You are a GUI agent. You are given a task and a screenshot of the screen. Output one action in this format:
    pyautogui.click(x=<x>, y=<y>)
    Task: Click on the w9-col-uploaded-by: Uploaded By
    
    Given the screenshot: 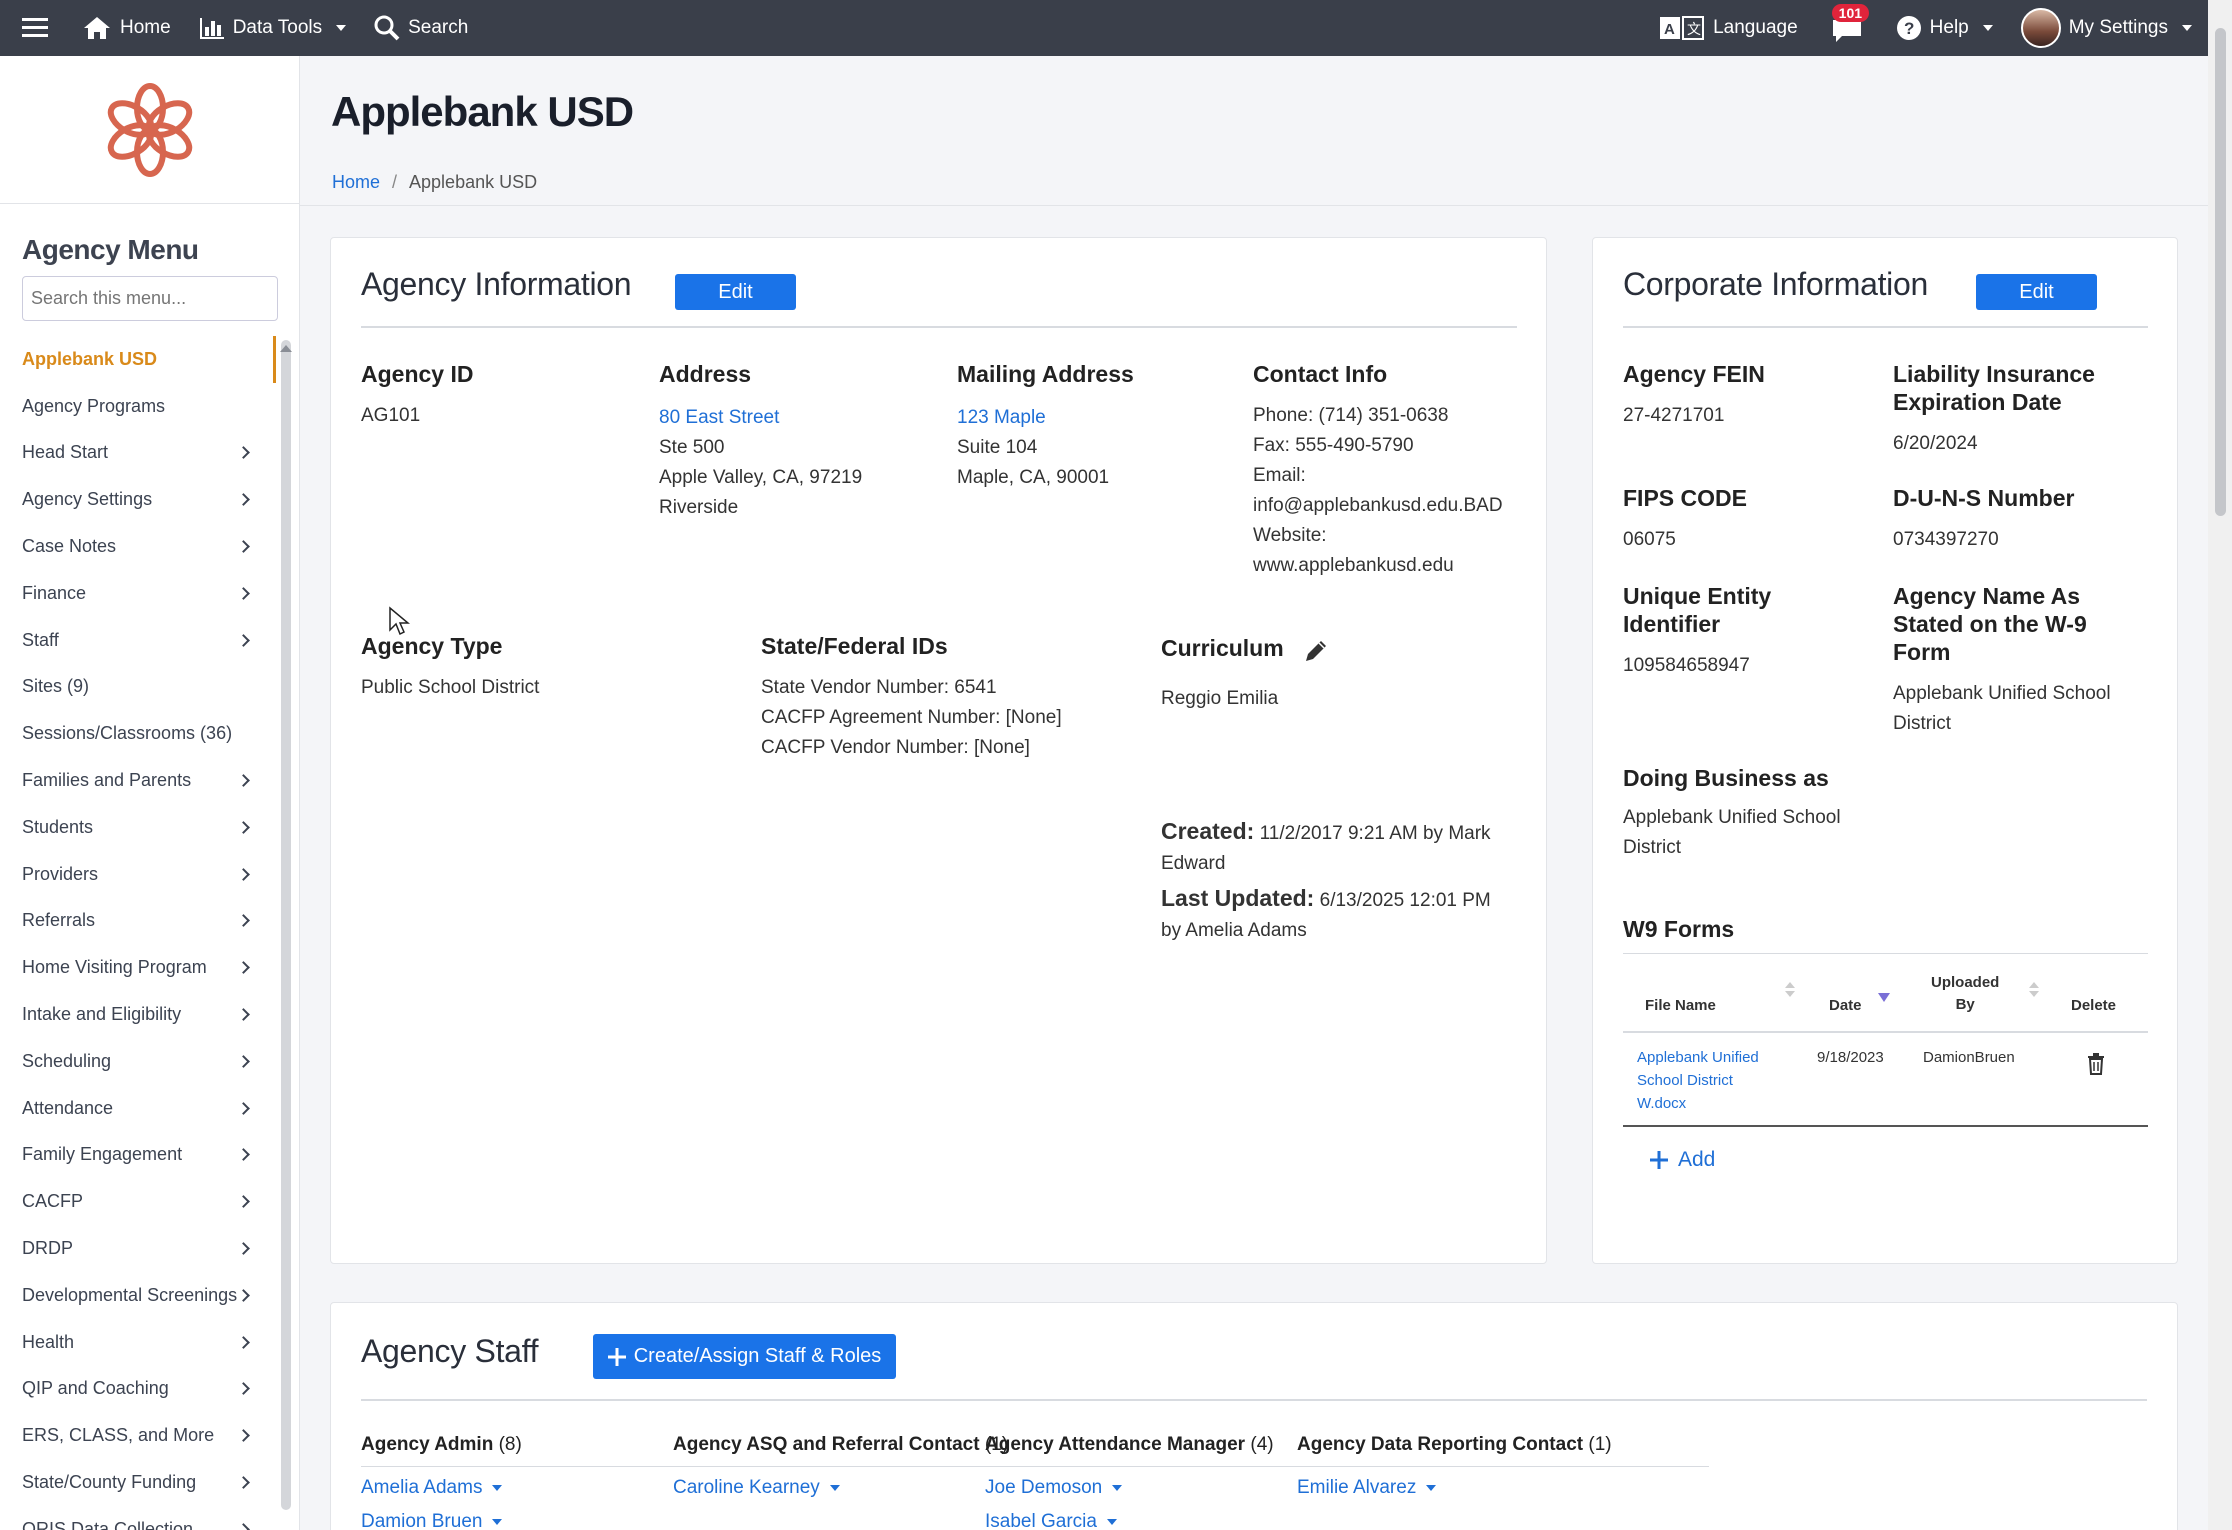 What is the action you would take?
    pyautogui.click(x=1965, y=994)
    